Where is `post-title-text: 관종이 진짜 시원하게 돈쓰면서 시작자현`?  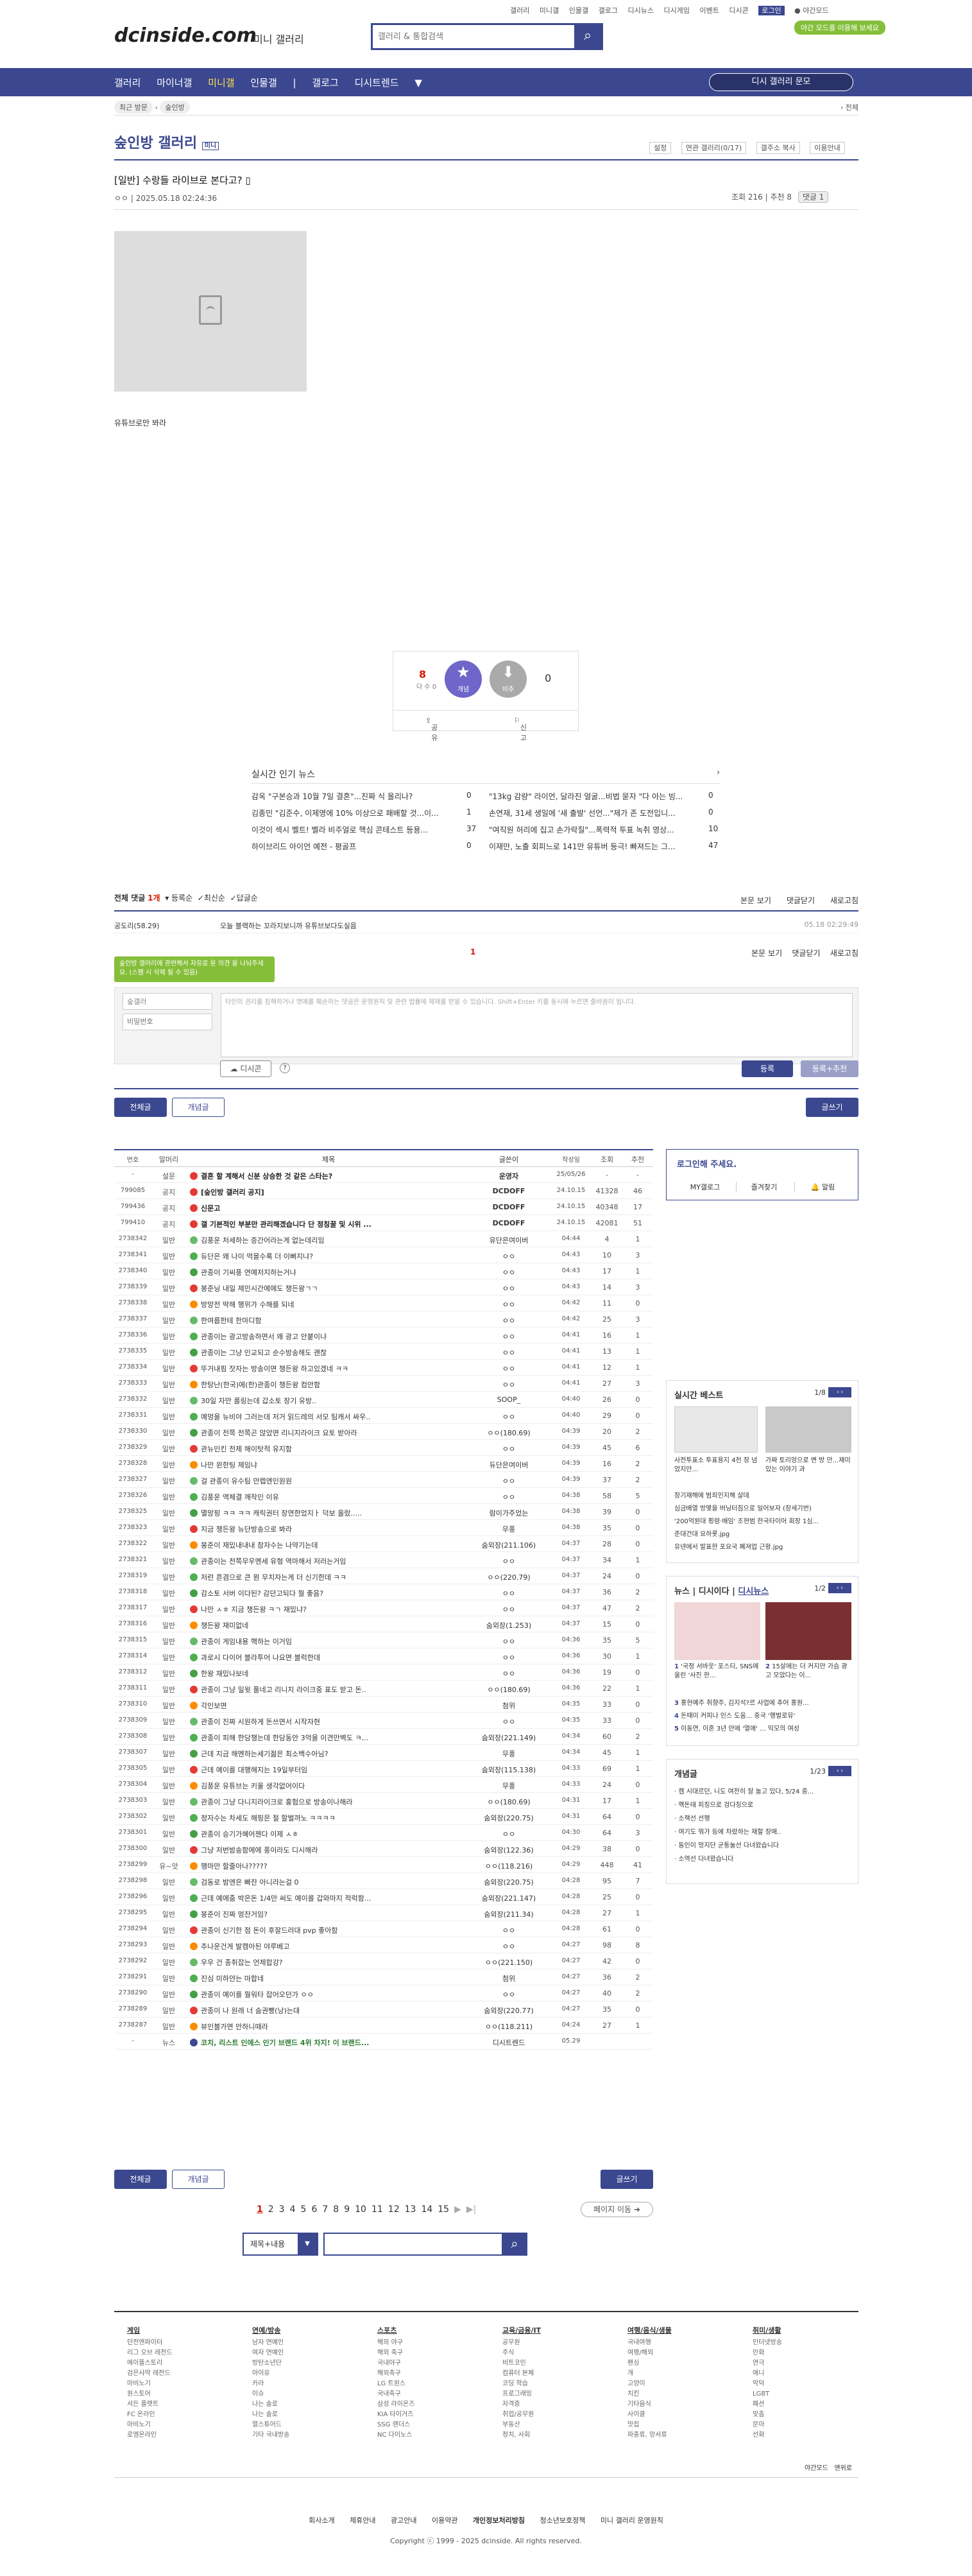 post-title-text: 관종이 진짜 시원하게 돈쓰면서 시작자현 is located at coordinates (261, 1722).